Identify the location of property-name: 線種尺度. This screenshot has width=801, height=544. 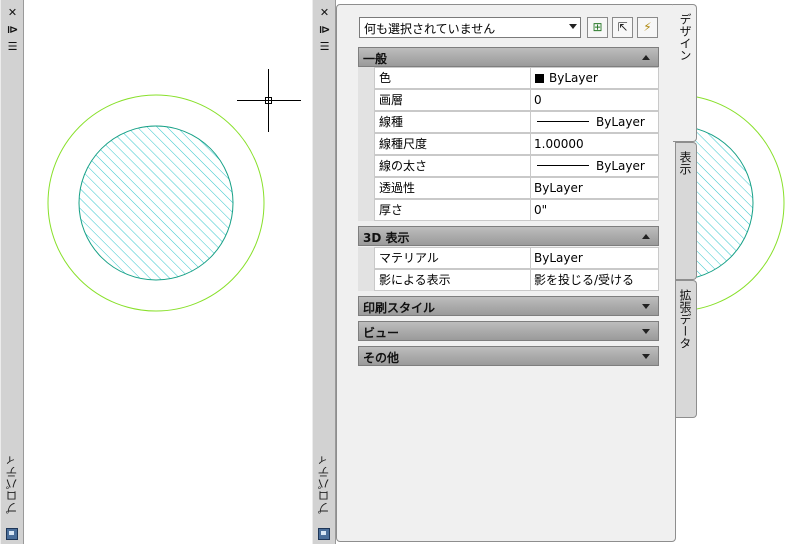
(452, 144).